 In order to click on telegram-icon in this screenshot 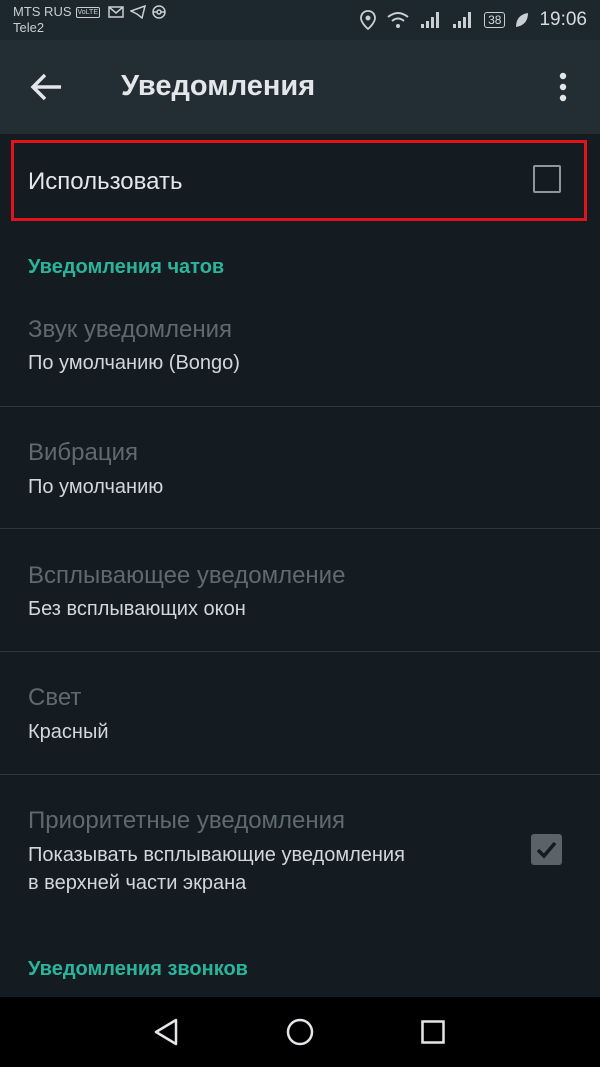, I will do `click(138, 12)`.